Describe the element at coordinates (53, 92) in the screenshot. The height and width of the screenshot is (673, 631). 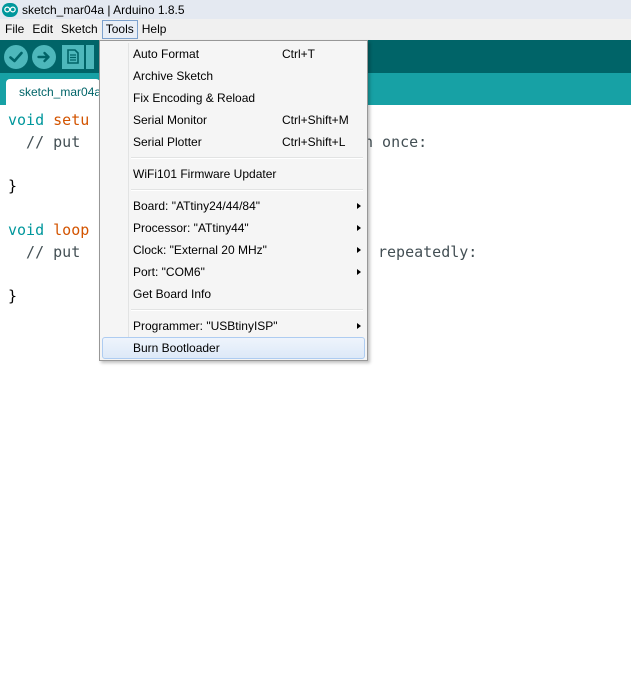
I see `tab-sketch: sketch_mar04a` at that location.